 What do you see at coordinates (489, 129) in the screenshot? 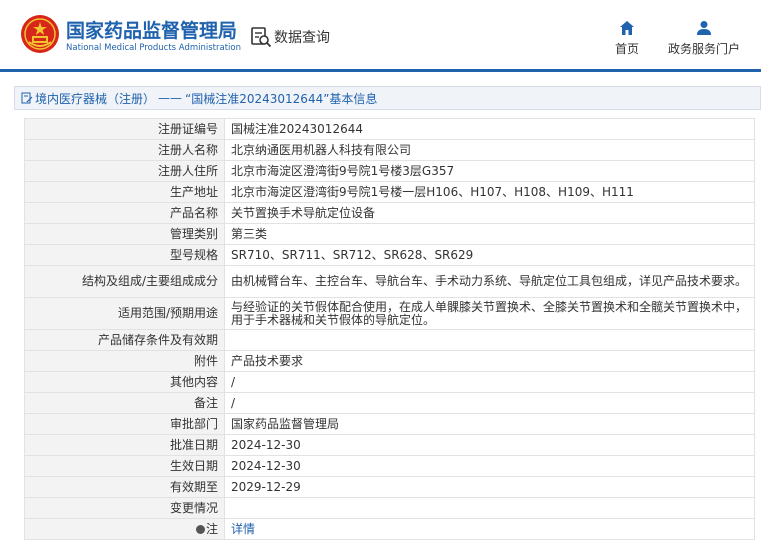
I see `field-value: 国械注准20243012644` at bounding box center [489, 129].